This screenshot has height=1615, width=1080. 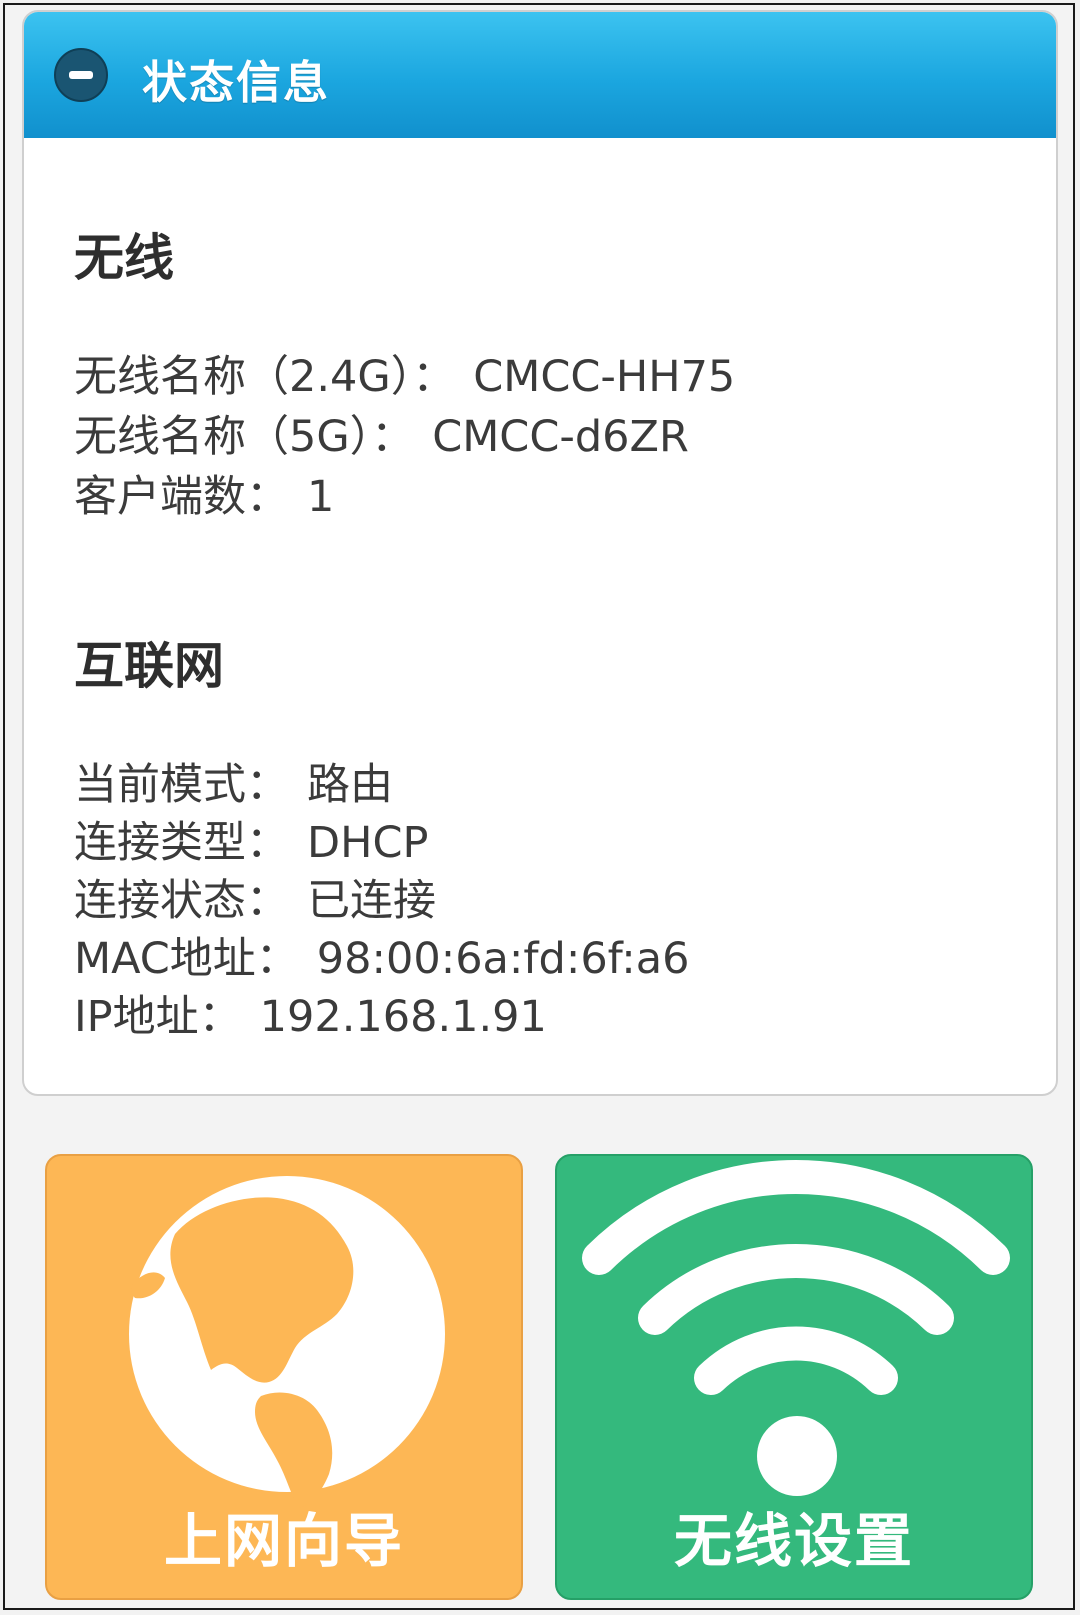 What do you see at coordinates (540, 75) in the screenshot?
I see `panel-header: 状态信息` at bounding box center [540, 75].